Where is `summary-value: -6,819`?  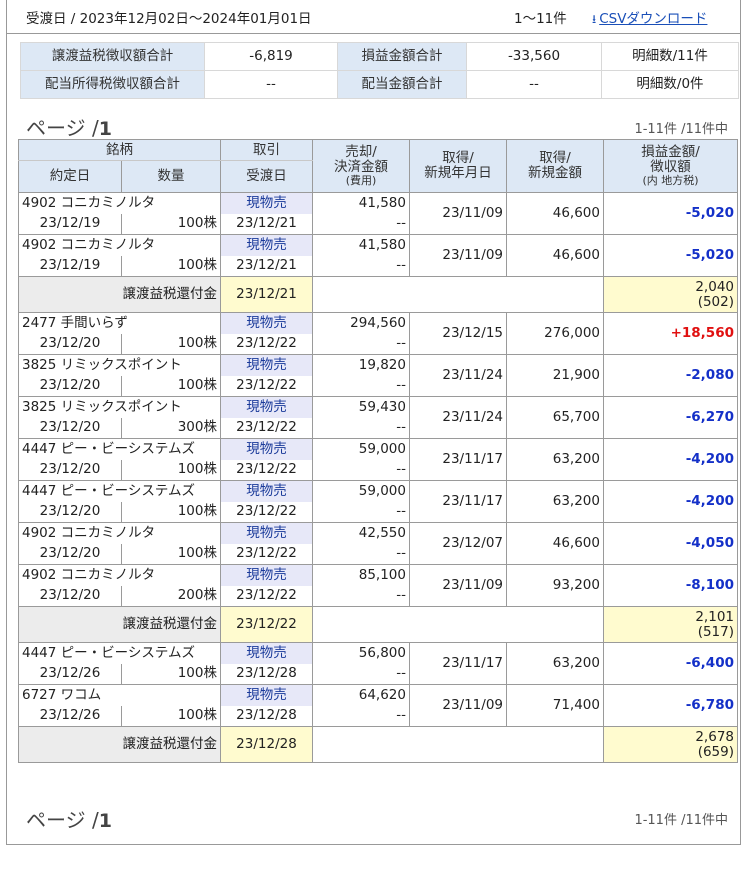 summary-value: -6,819 is located at coordinates (271, 56).